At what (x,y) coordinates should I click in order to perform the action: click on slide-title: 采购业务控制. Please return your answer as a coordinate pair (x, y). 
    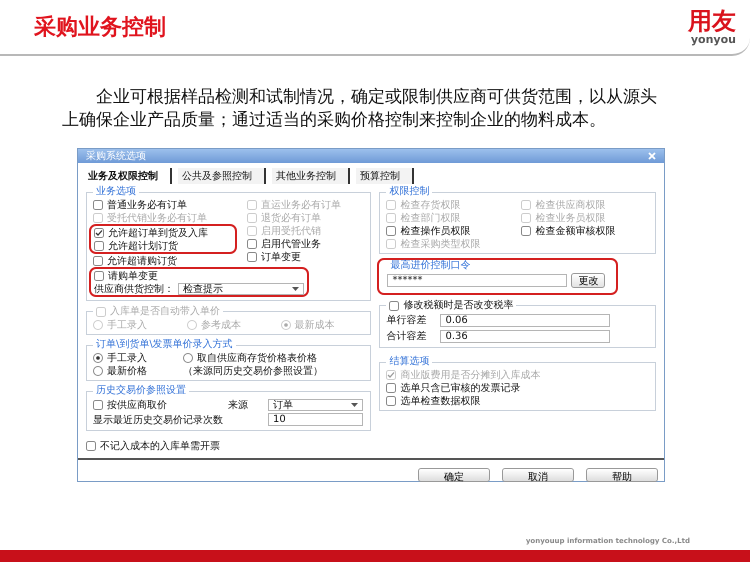
    Looking at the image, I should click on (100, 28).